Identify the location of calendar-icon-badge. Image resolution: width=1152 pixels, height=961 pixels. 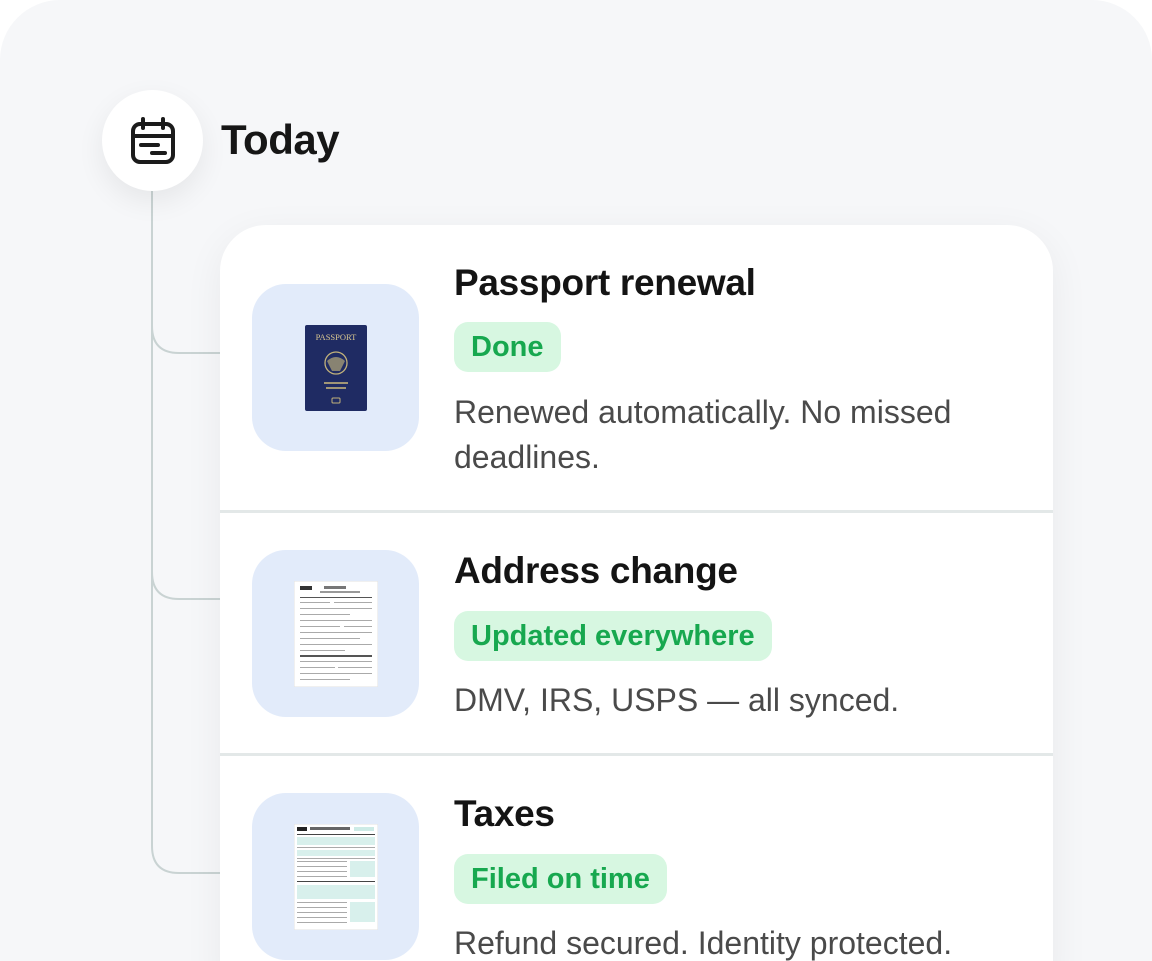
(152, 140).